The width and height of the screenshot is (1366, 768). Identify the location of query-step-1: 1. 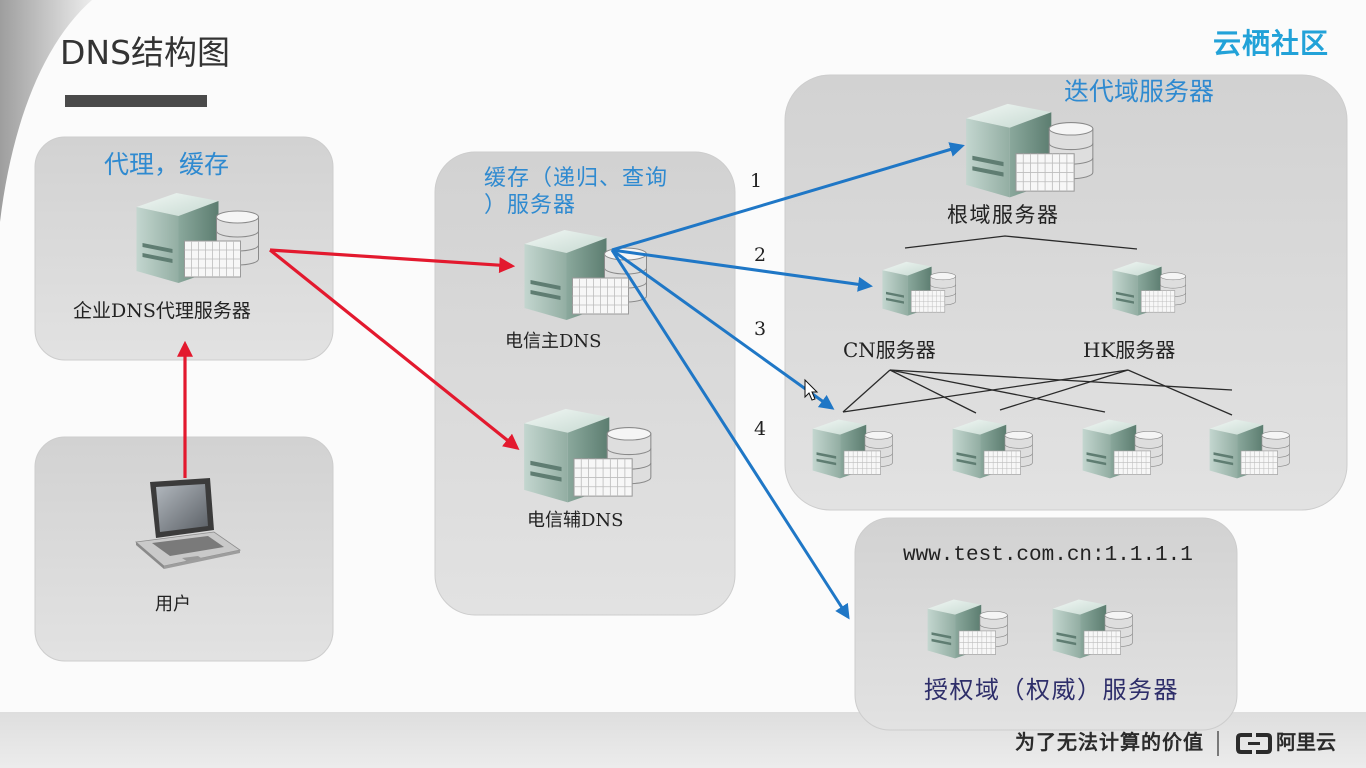
(756, 181).